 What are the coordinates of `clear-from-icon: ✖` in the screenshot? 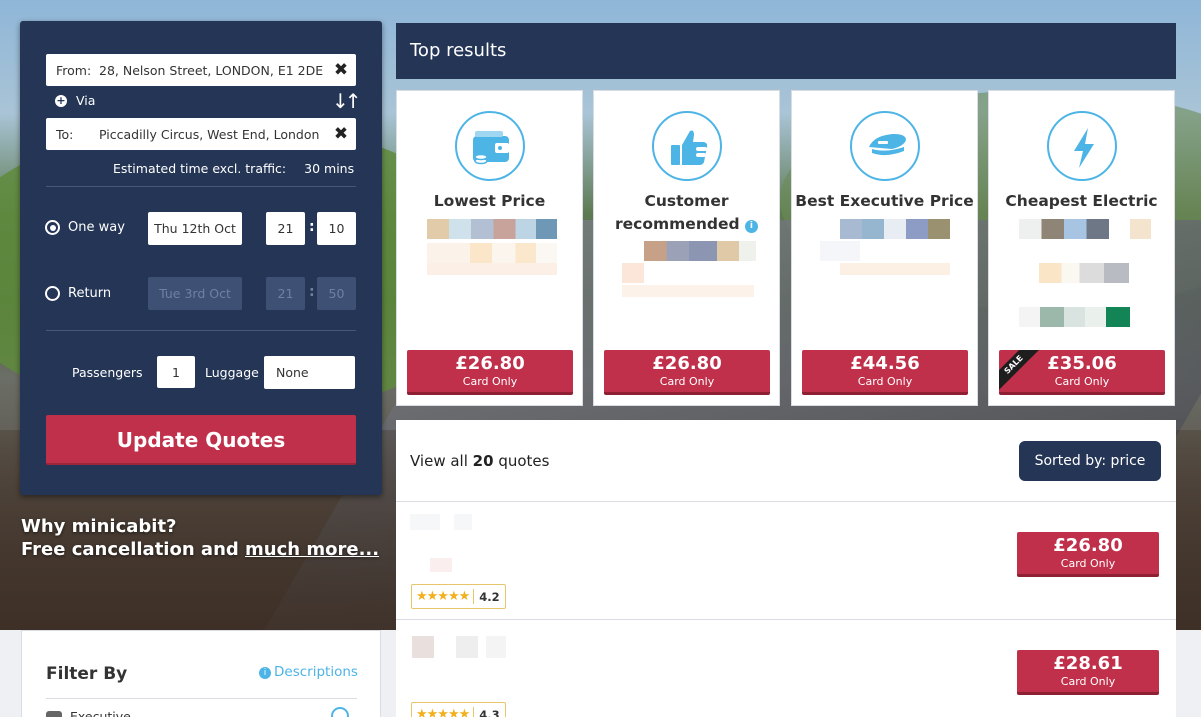 It's located at (341, 70).